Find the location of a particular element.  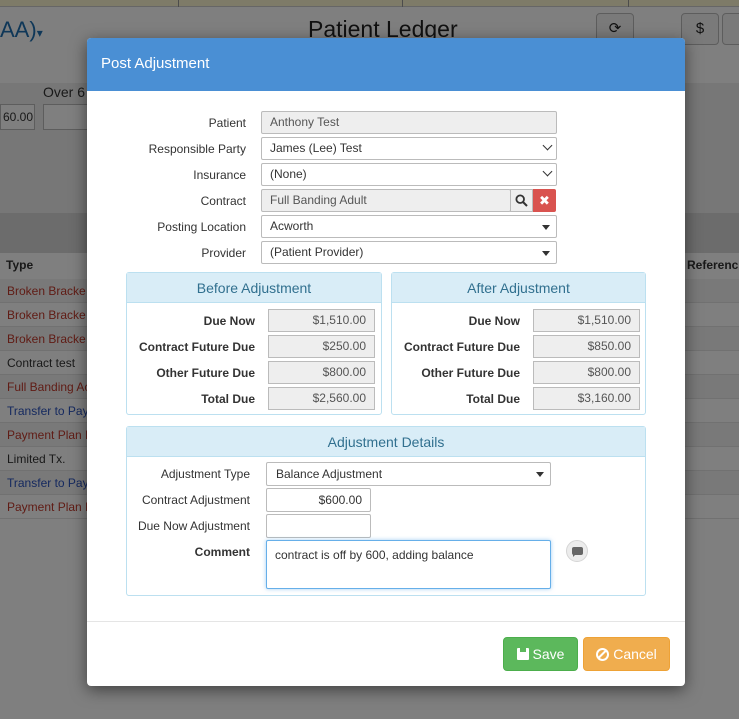

after-adjustment-title: After Adjustment is located at coordinates (518, 288).